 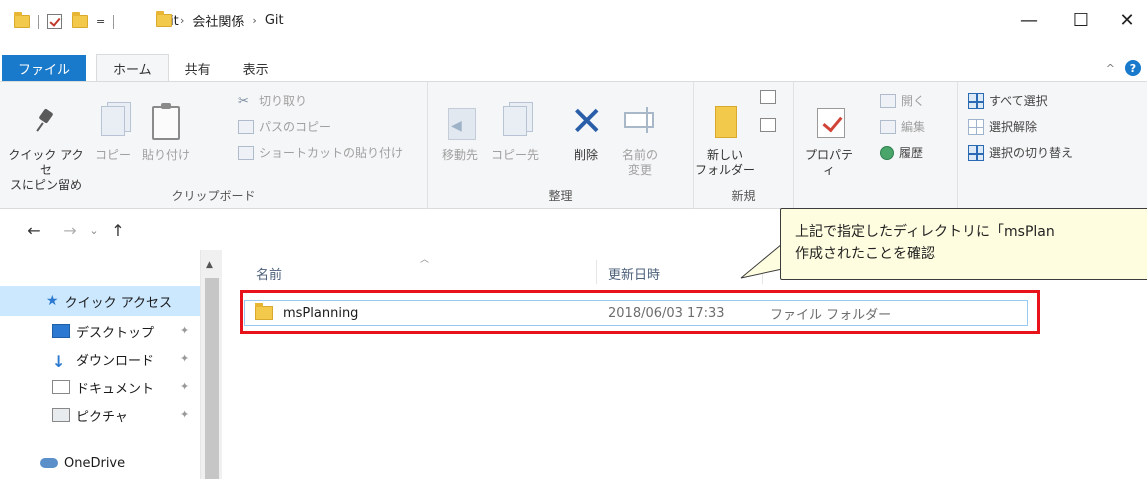 I want to click on qat-customize-dropdown: =, so click(x=100, y=21).